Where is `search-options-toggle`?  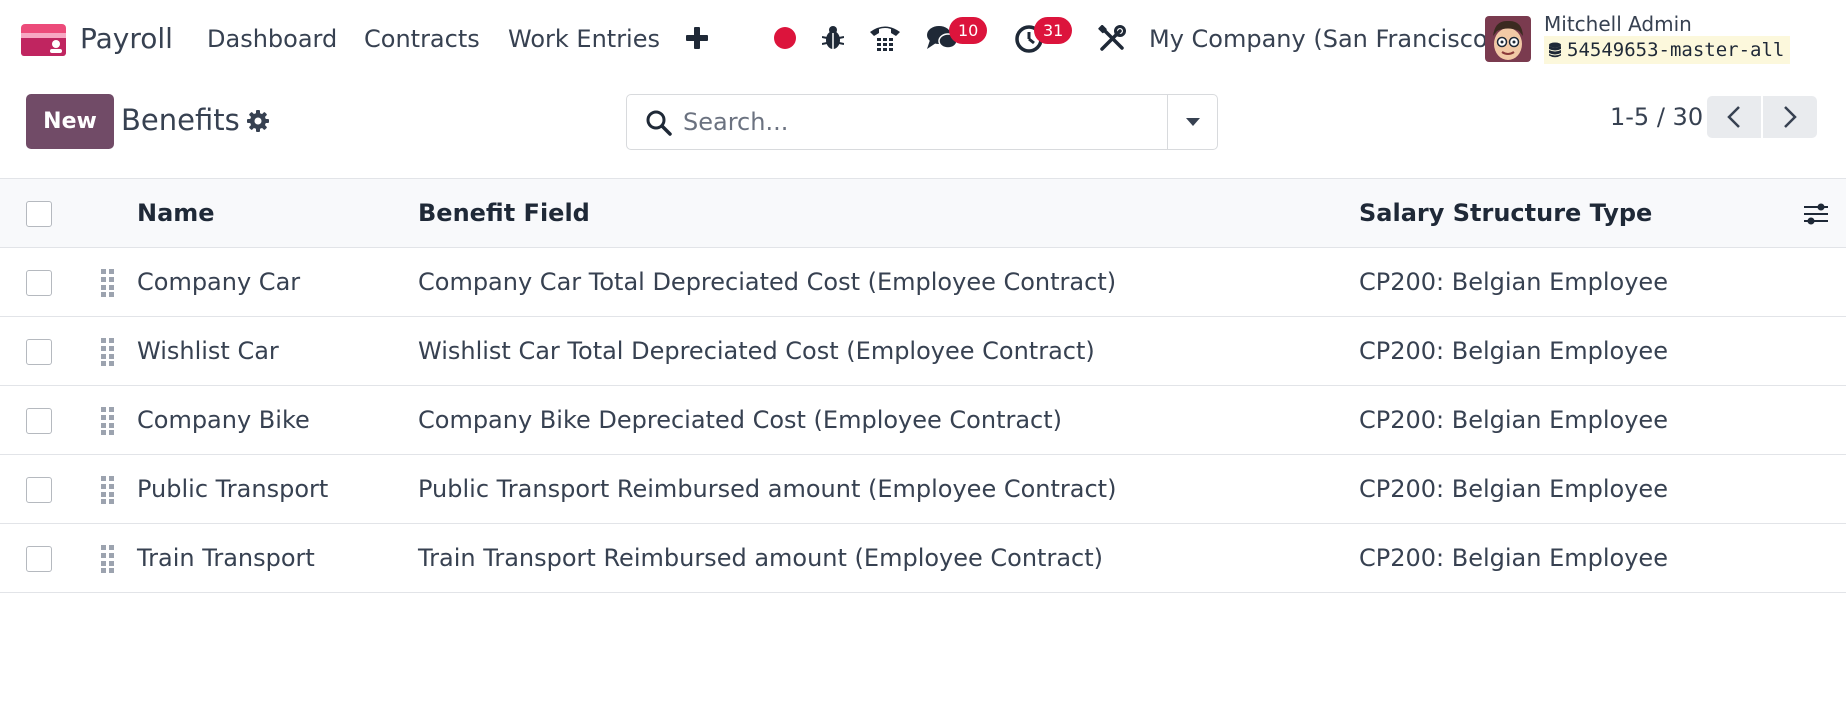 search-options-toggle is located at coordinates (1192, 122).